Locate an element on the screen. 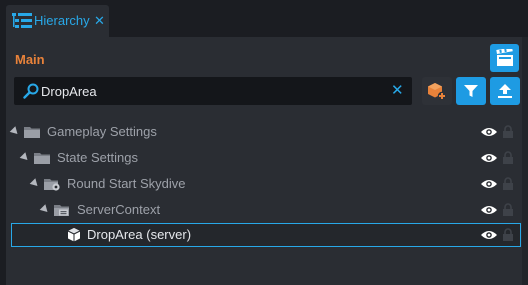 The height and width of the screenshot is (285, 528). clapperboard-icon is located at coordinates (504, 57).